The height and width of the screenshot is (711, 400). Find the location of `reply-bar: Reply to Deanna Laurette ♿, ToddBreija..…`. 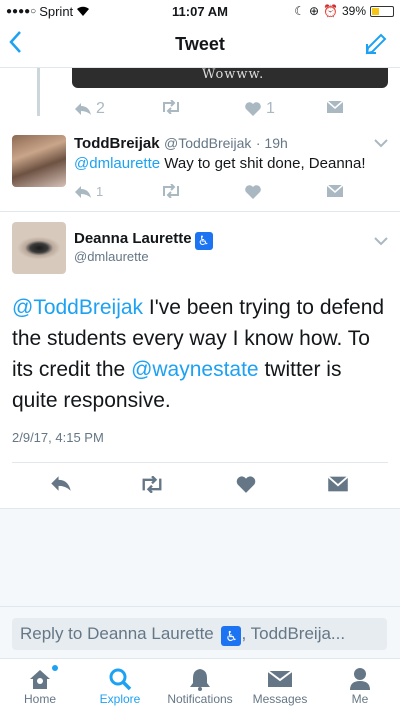

reply-bar: Reply to Deanna Laurette ♿, ToddBreija..… is located at coordinates (200, 632).